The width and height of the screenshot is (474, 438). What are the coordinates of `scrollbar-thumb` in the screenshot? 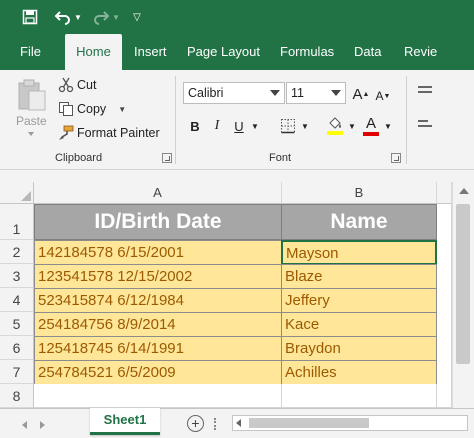 It's located at (463, 284).